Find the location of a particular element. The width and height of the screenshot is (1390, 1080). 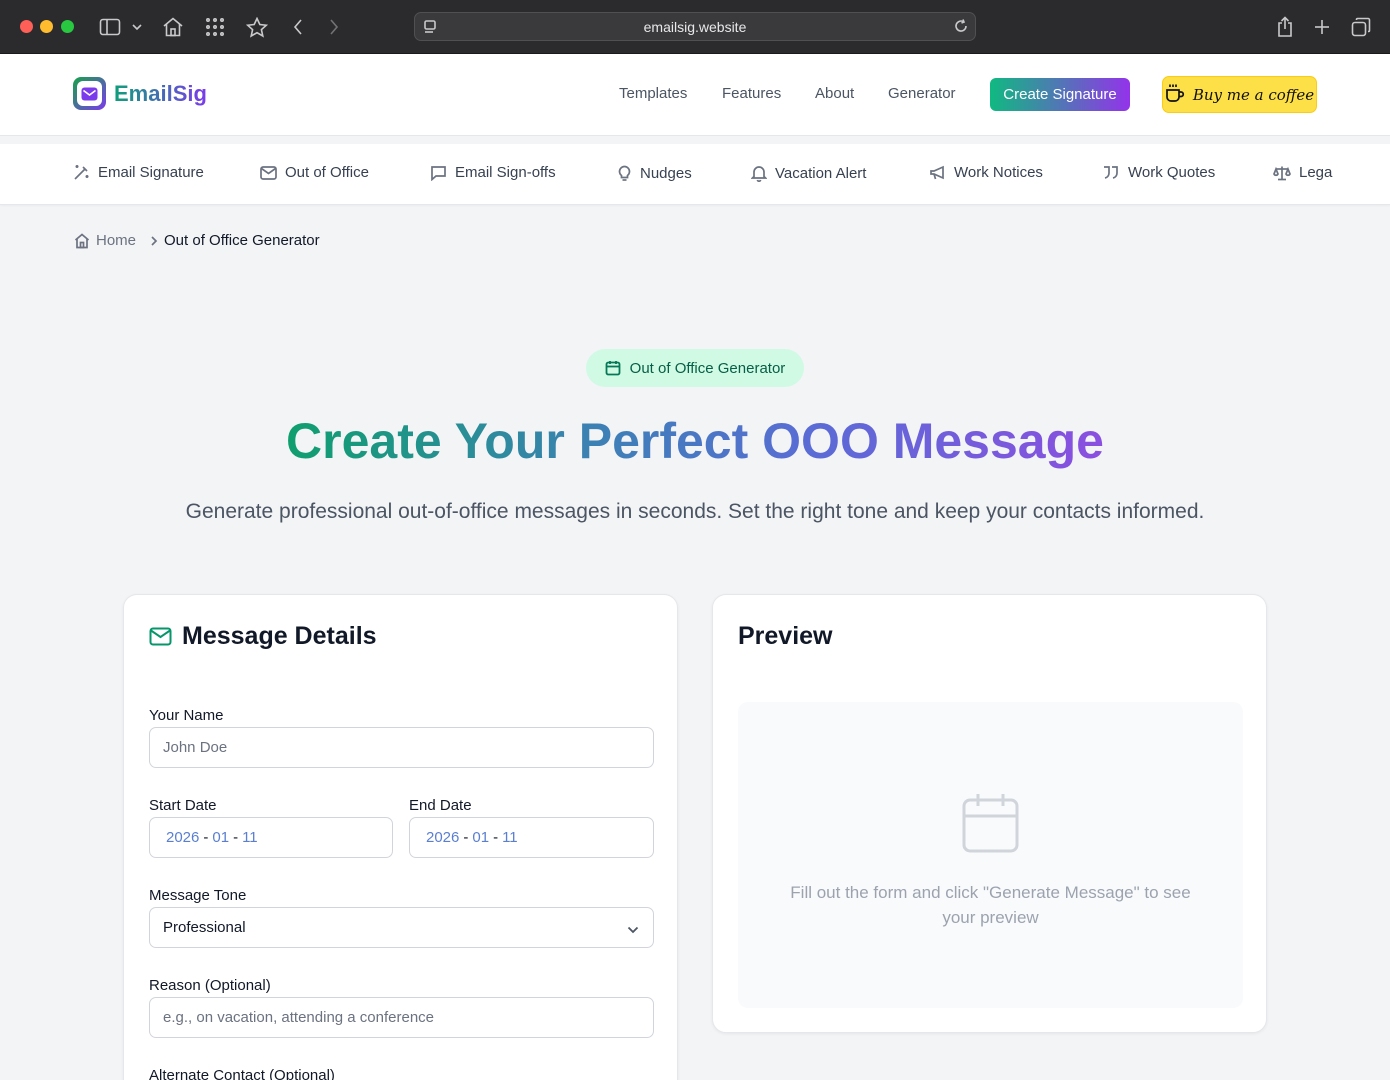

end-month: 01 is located at coordinates (480, 837).